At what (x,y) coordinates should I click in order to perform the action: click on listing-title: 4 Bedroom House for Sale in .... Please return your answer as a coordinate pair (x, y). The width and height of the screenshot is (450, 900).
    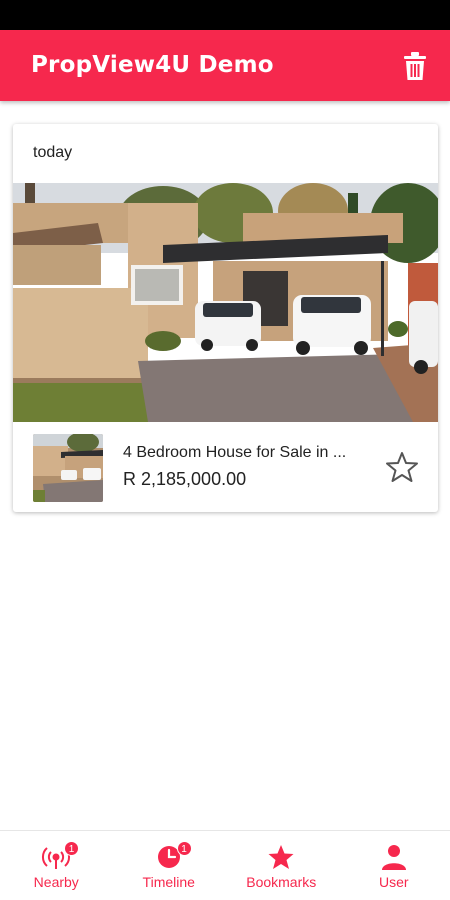
    Looking at the image, I should click on (245, 453).